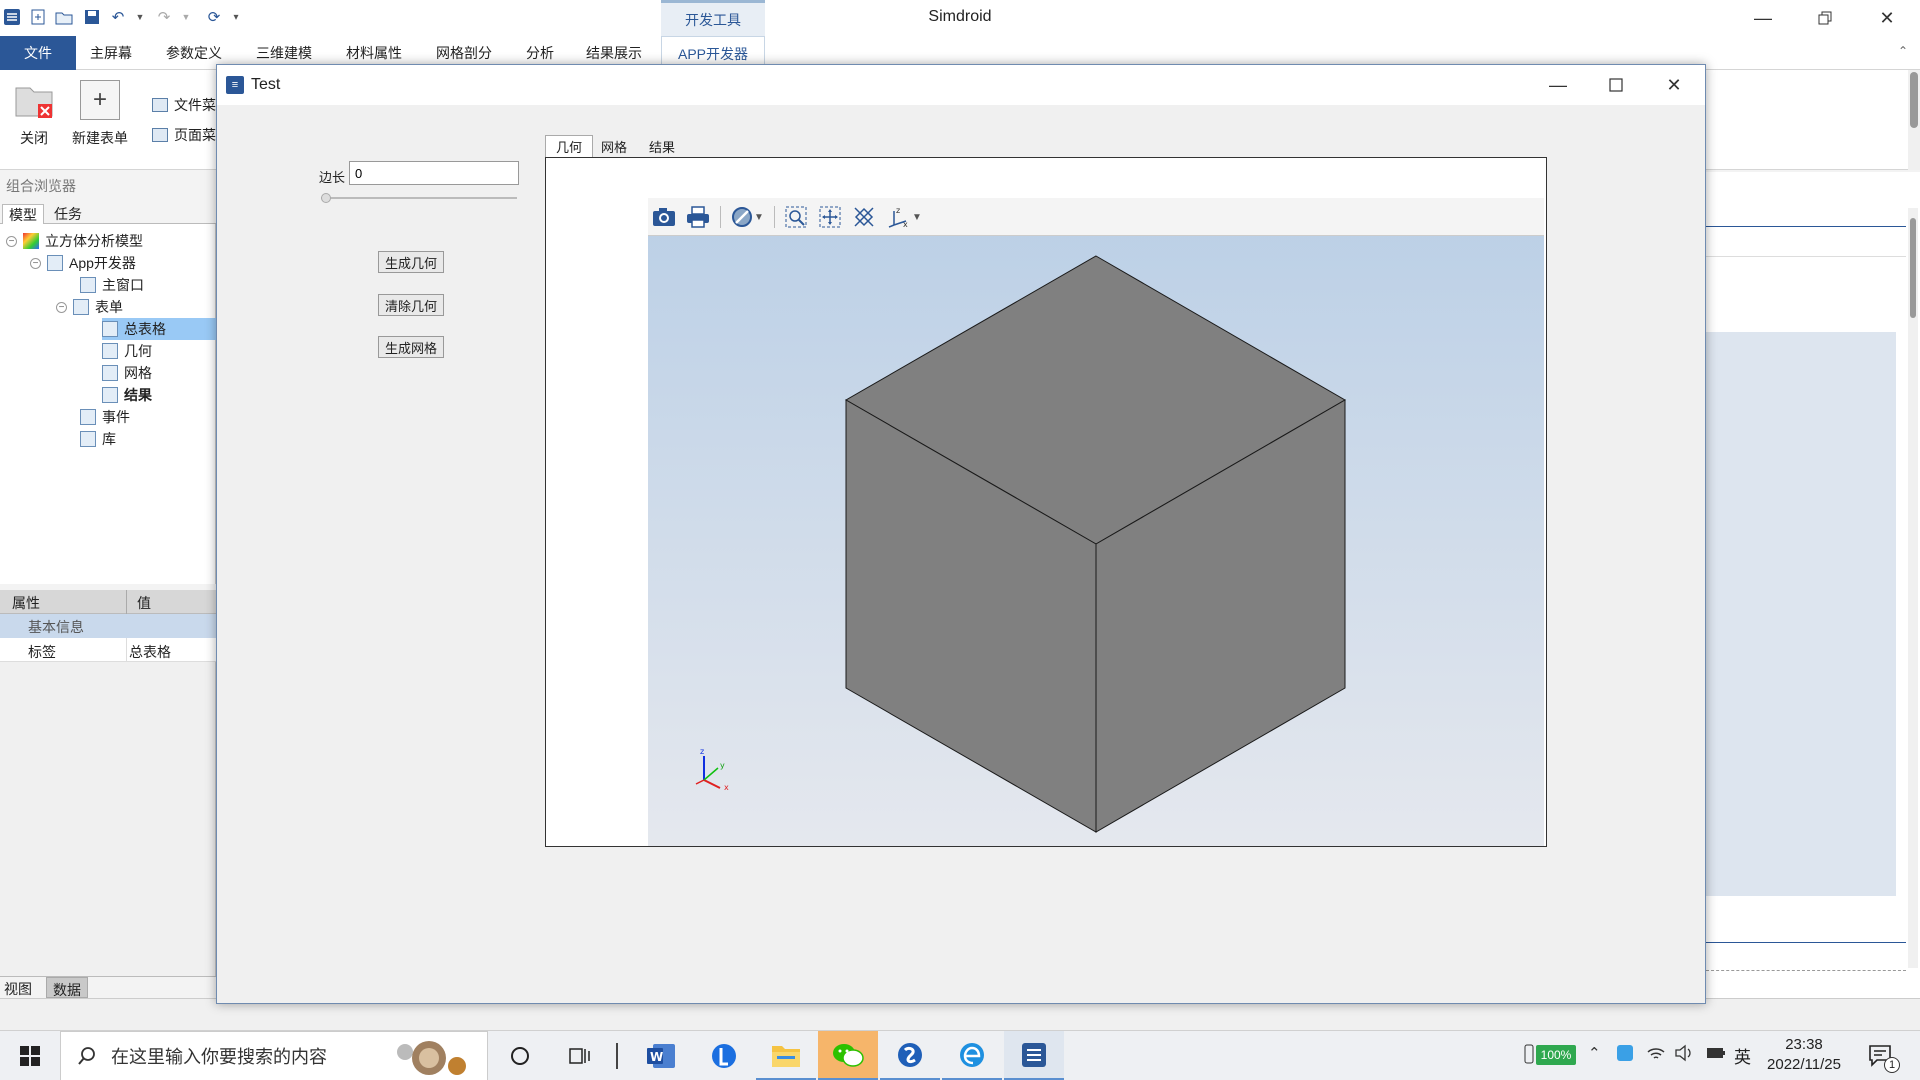 This screenshot has width=1920, height=1080. Describe the element at coordinates (30, 1055) in the screenshot. I see `start-button` at that location.